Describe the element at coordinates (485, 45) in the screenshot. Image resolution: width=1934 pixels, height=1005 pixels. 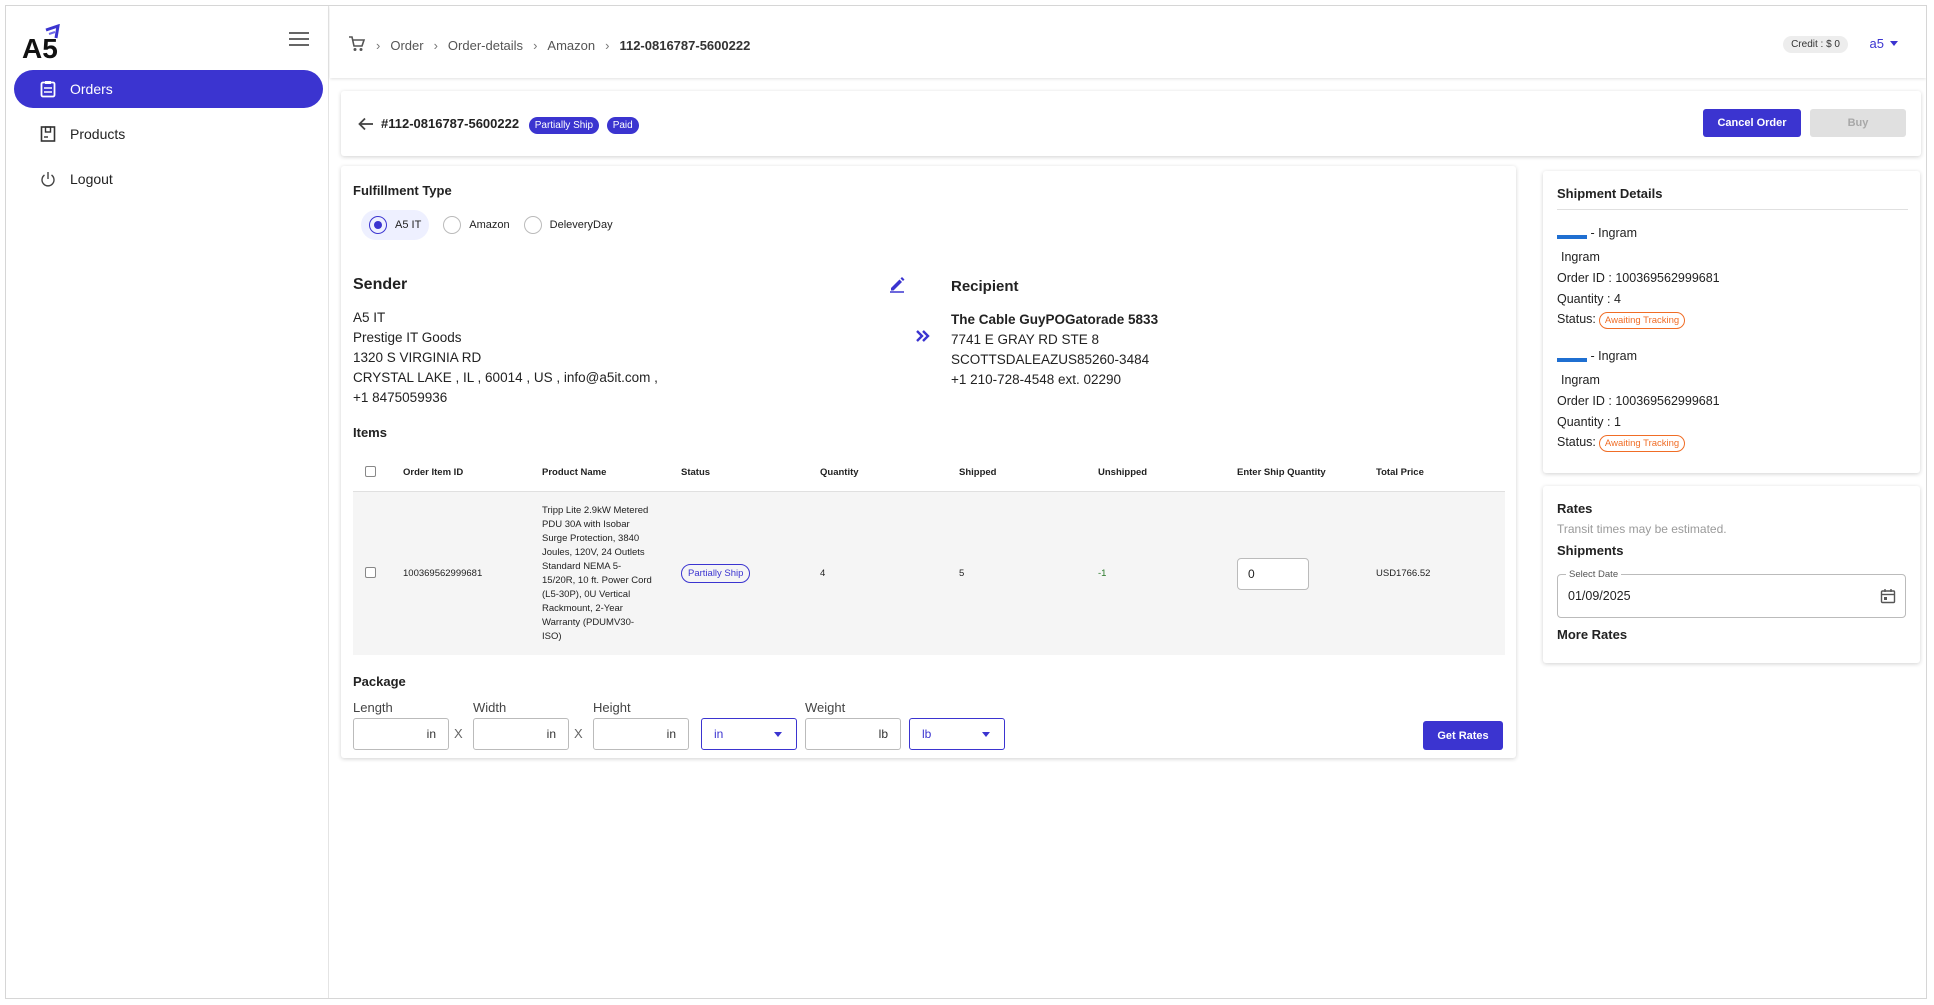
I see `breadcrumb-order-details: Order-details` at that location.